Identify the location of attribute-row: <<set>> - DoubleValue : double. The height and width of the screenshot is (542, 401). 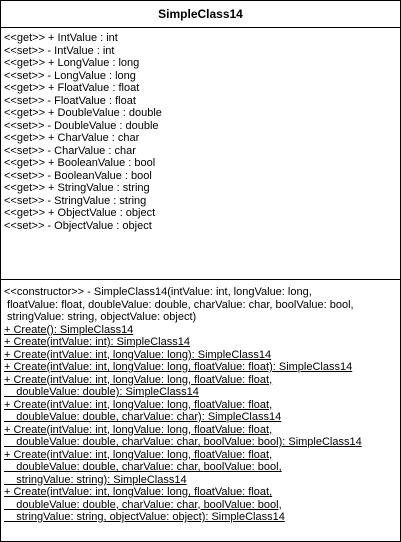
(81, 125).